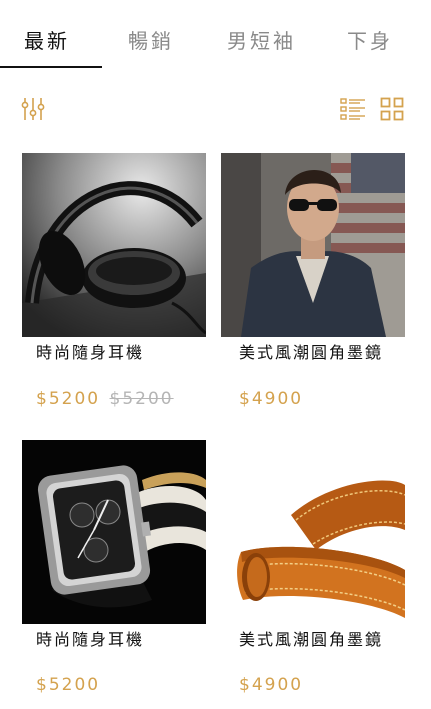 The height and width of the screenshot is (709, 431). What do you see at coordinates (215, 35) in the screenshot?
I see `category-tabs: 最新 暢銷 男短袖 下身` at bounding box center [215, 35].